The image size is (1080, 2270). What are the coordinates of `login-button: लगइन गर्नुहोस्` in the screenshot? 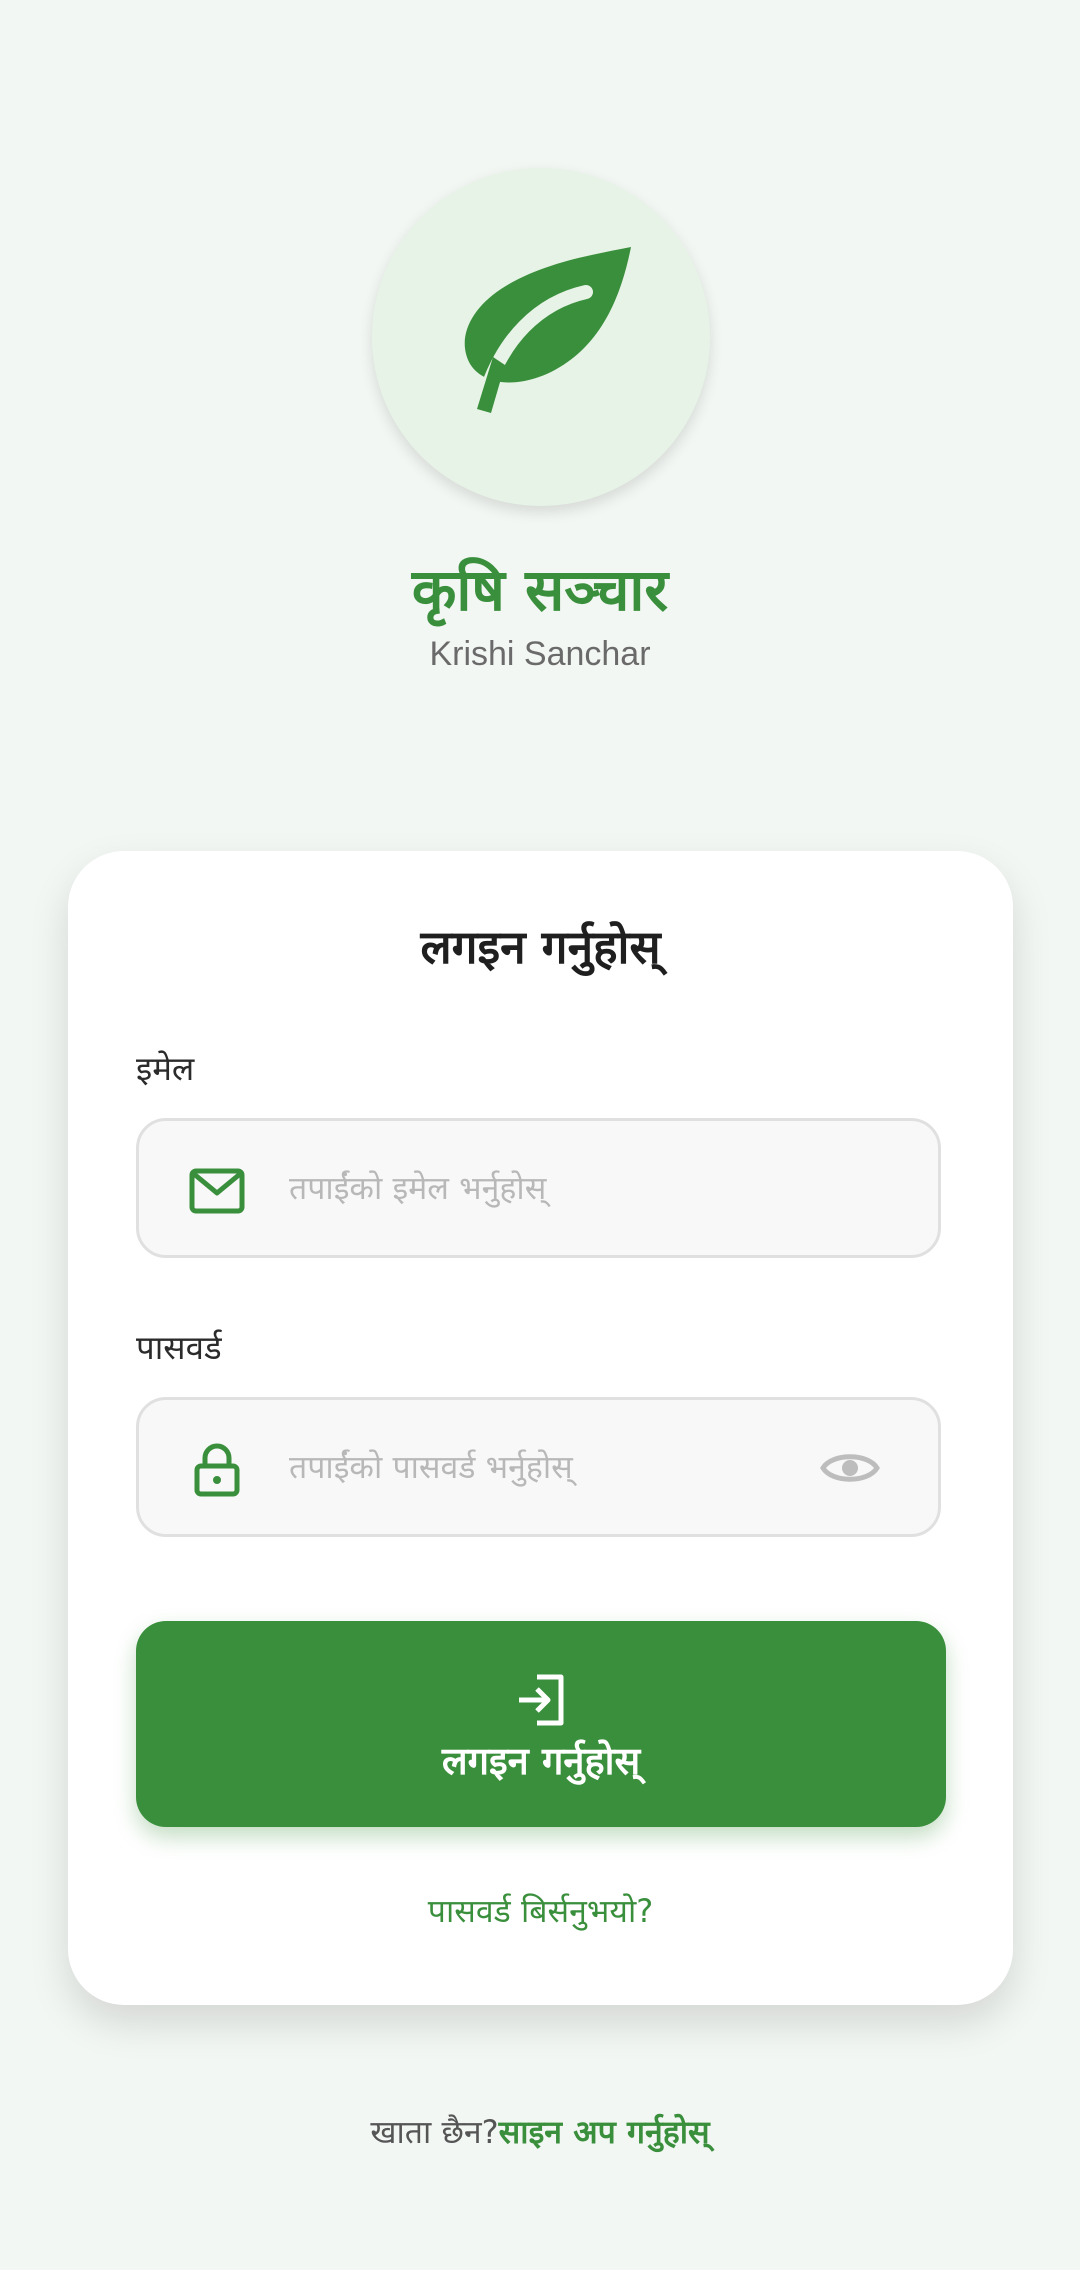 It's located at (541, 1724).